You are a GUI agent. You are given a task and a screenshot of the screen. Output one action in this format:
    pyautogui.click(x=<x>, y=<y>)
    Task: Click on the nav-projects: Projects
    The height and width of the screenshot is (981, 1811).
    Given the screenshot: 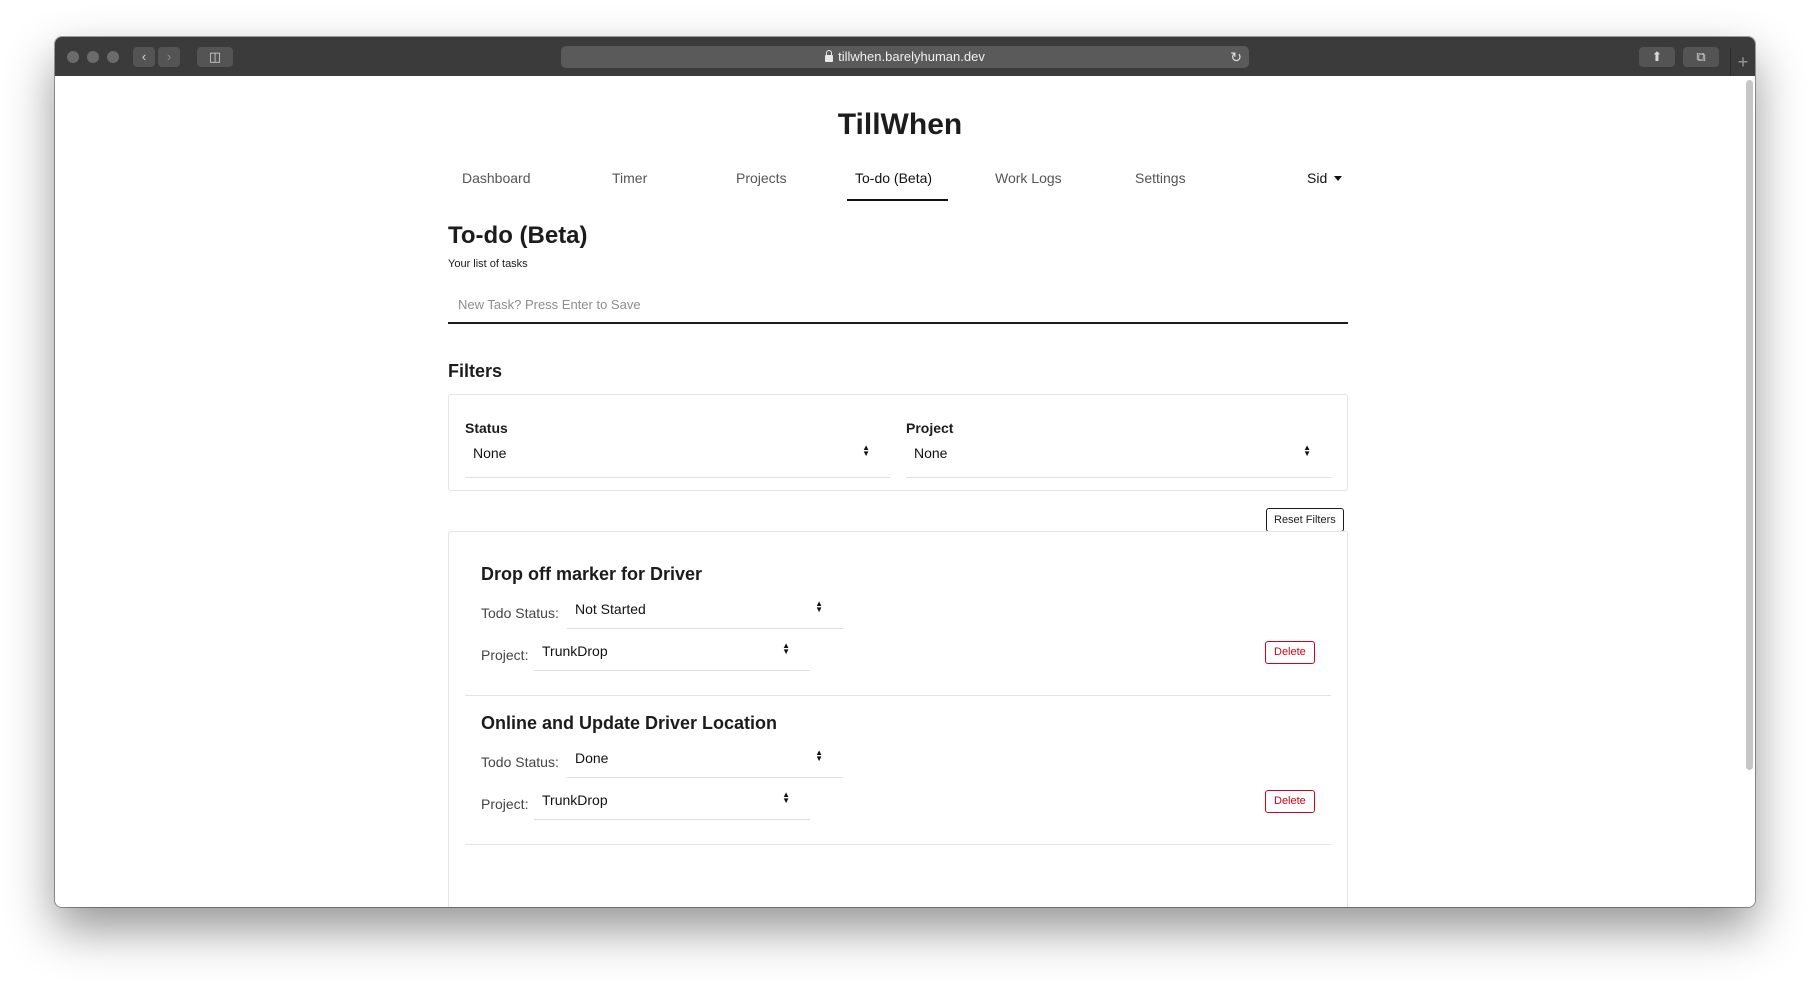 What is the action you would take?
    pyautogui.click(x=761, y=178)
    